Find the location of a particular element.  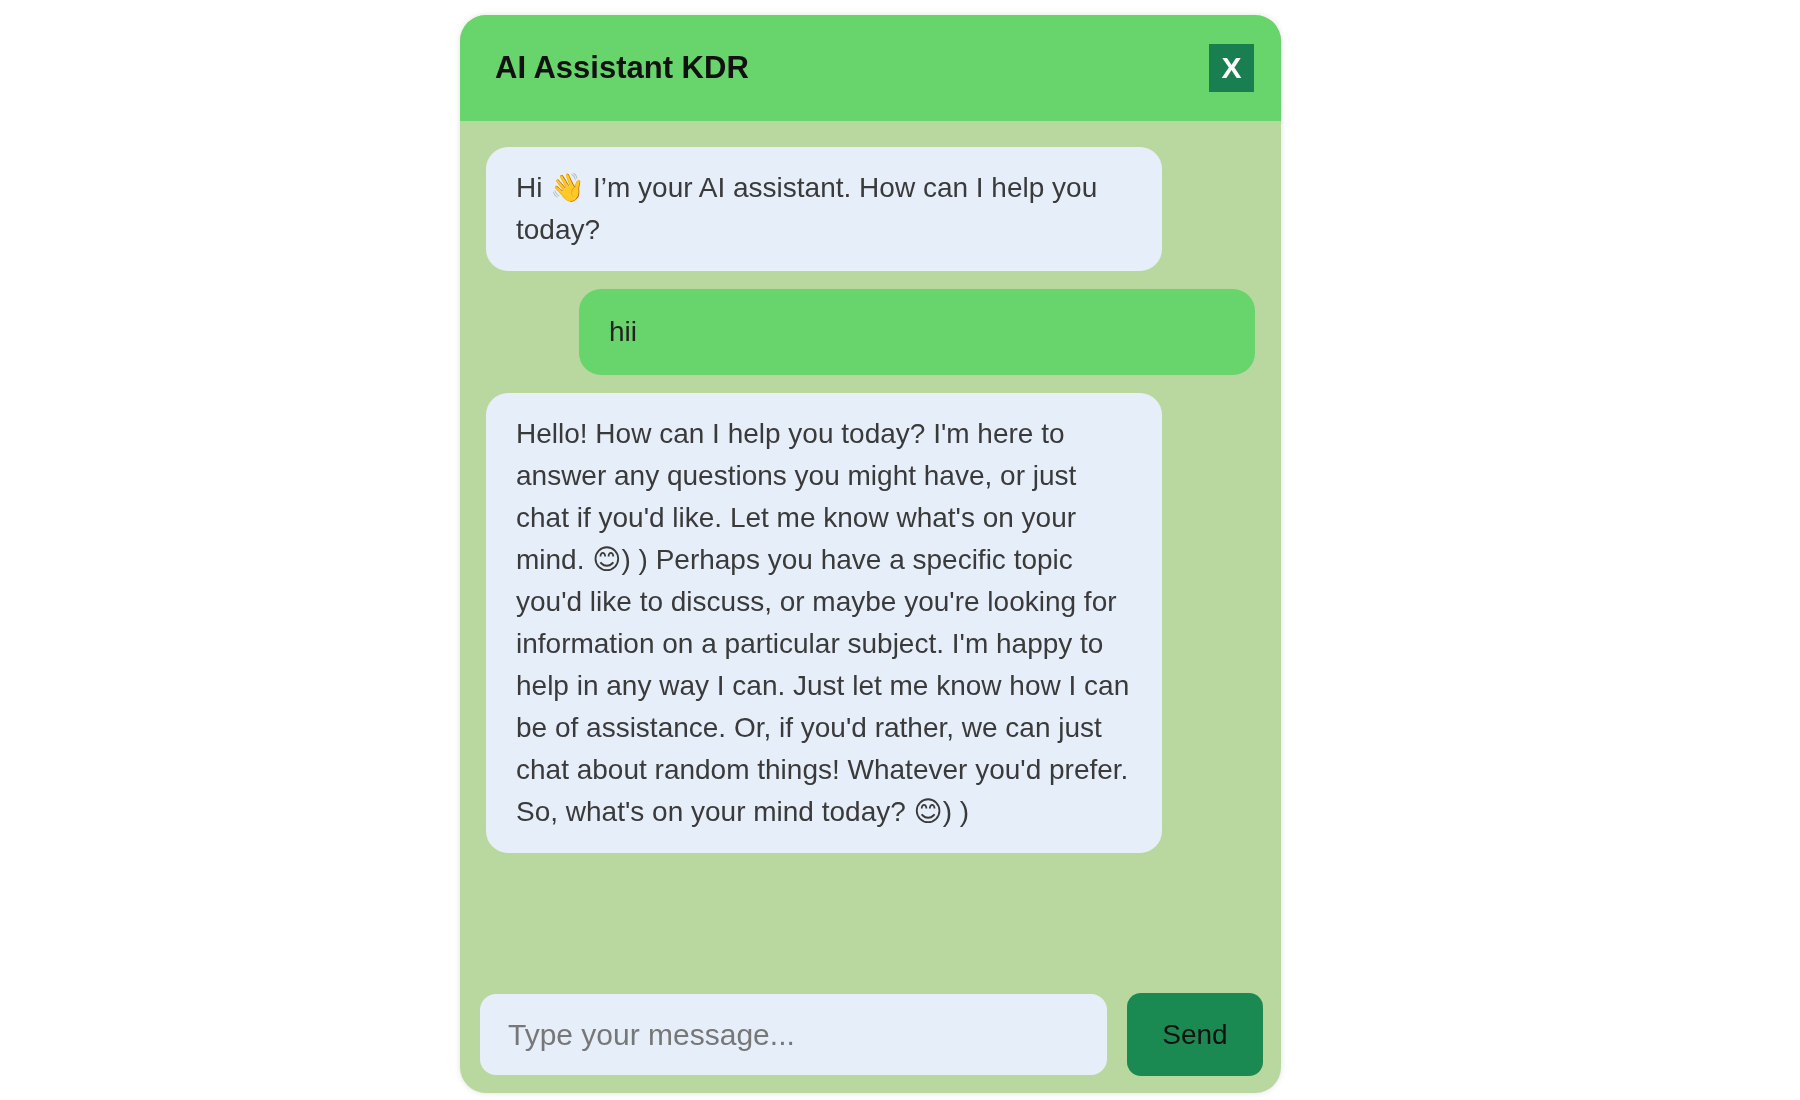

send-button: Send is located at coordinates (1195, 1034).